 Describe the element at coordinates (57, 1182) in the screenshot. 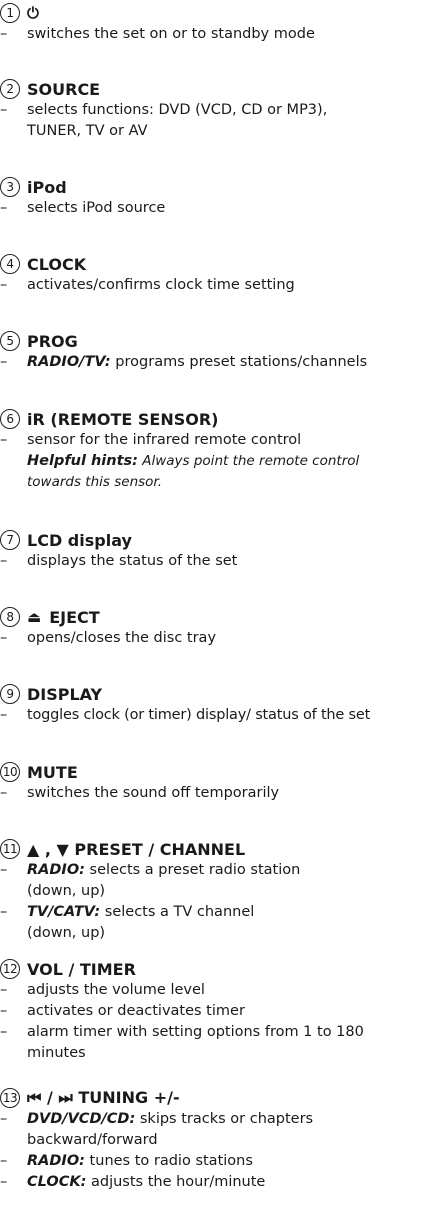

I see `mode-label: CLOCK:` at that location.